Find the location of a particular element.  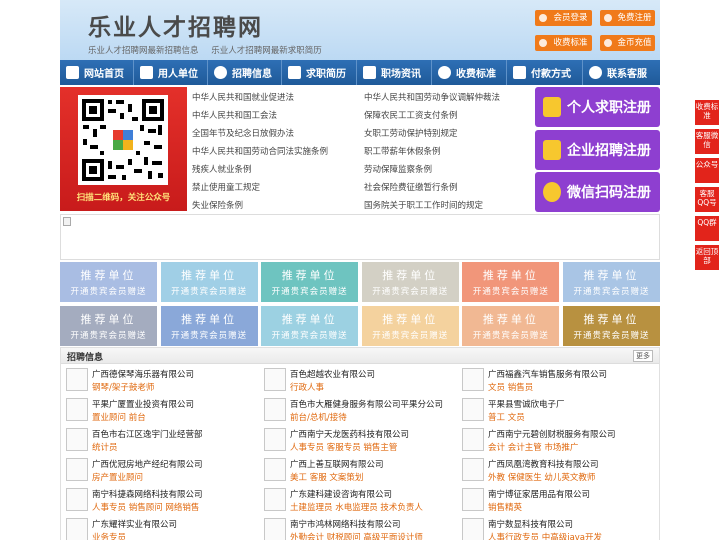

nav-payment: 付款方式 is located at coordinates (545, 72).